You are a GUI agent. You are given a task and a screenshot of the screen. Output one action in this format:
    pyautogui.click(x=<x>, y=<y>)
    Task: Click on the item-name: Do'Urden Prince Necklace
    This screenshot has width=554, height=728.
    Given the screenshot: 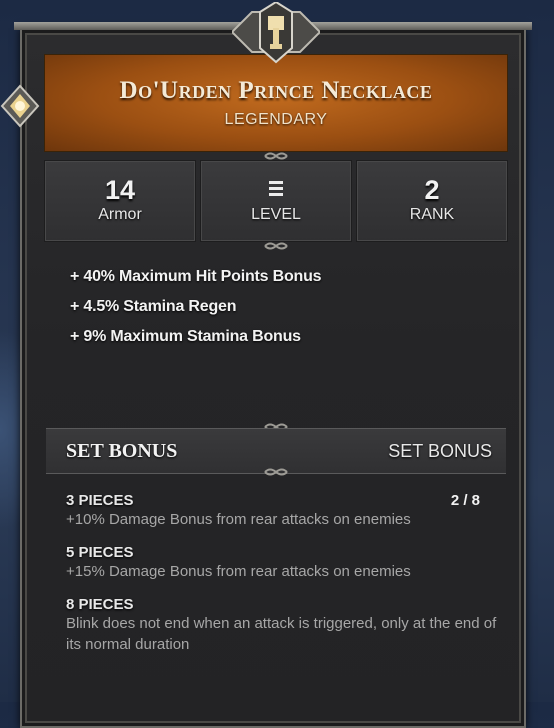 What is the action you would take?
    pyautogui.click(x=276, y=90)
    